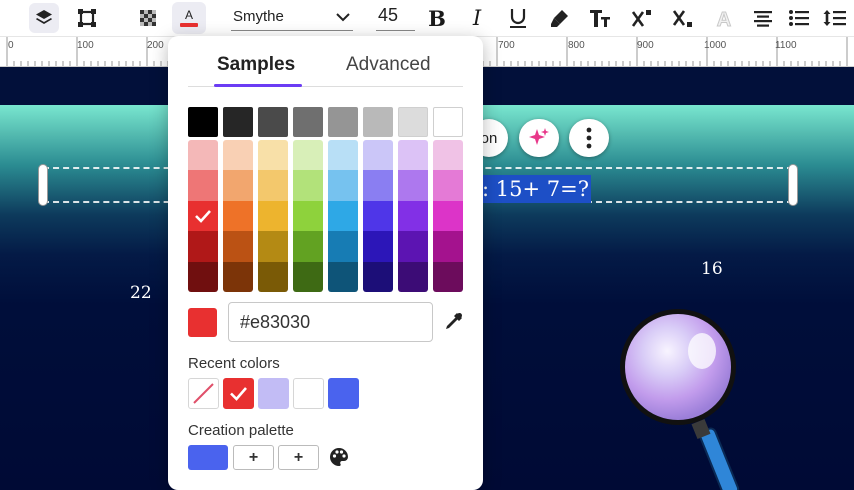 Image resolution: width=854 pixels, height=490 pixels. Describe the element at coordinates (506, 45) in the screenshot. I see `ruler-label: 700` at that location.